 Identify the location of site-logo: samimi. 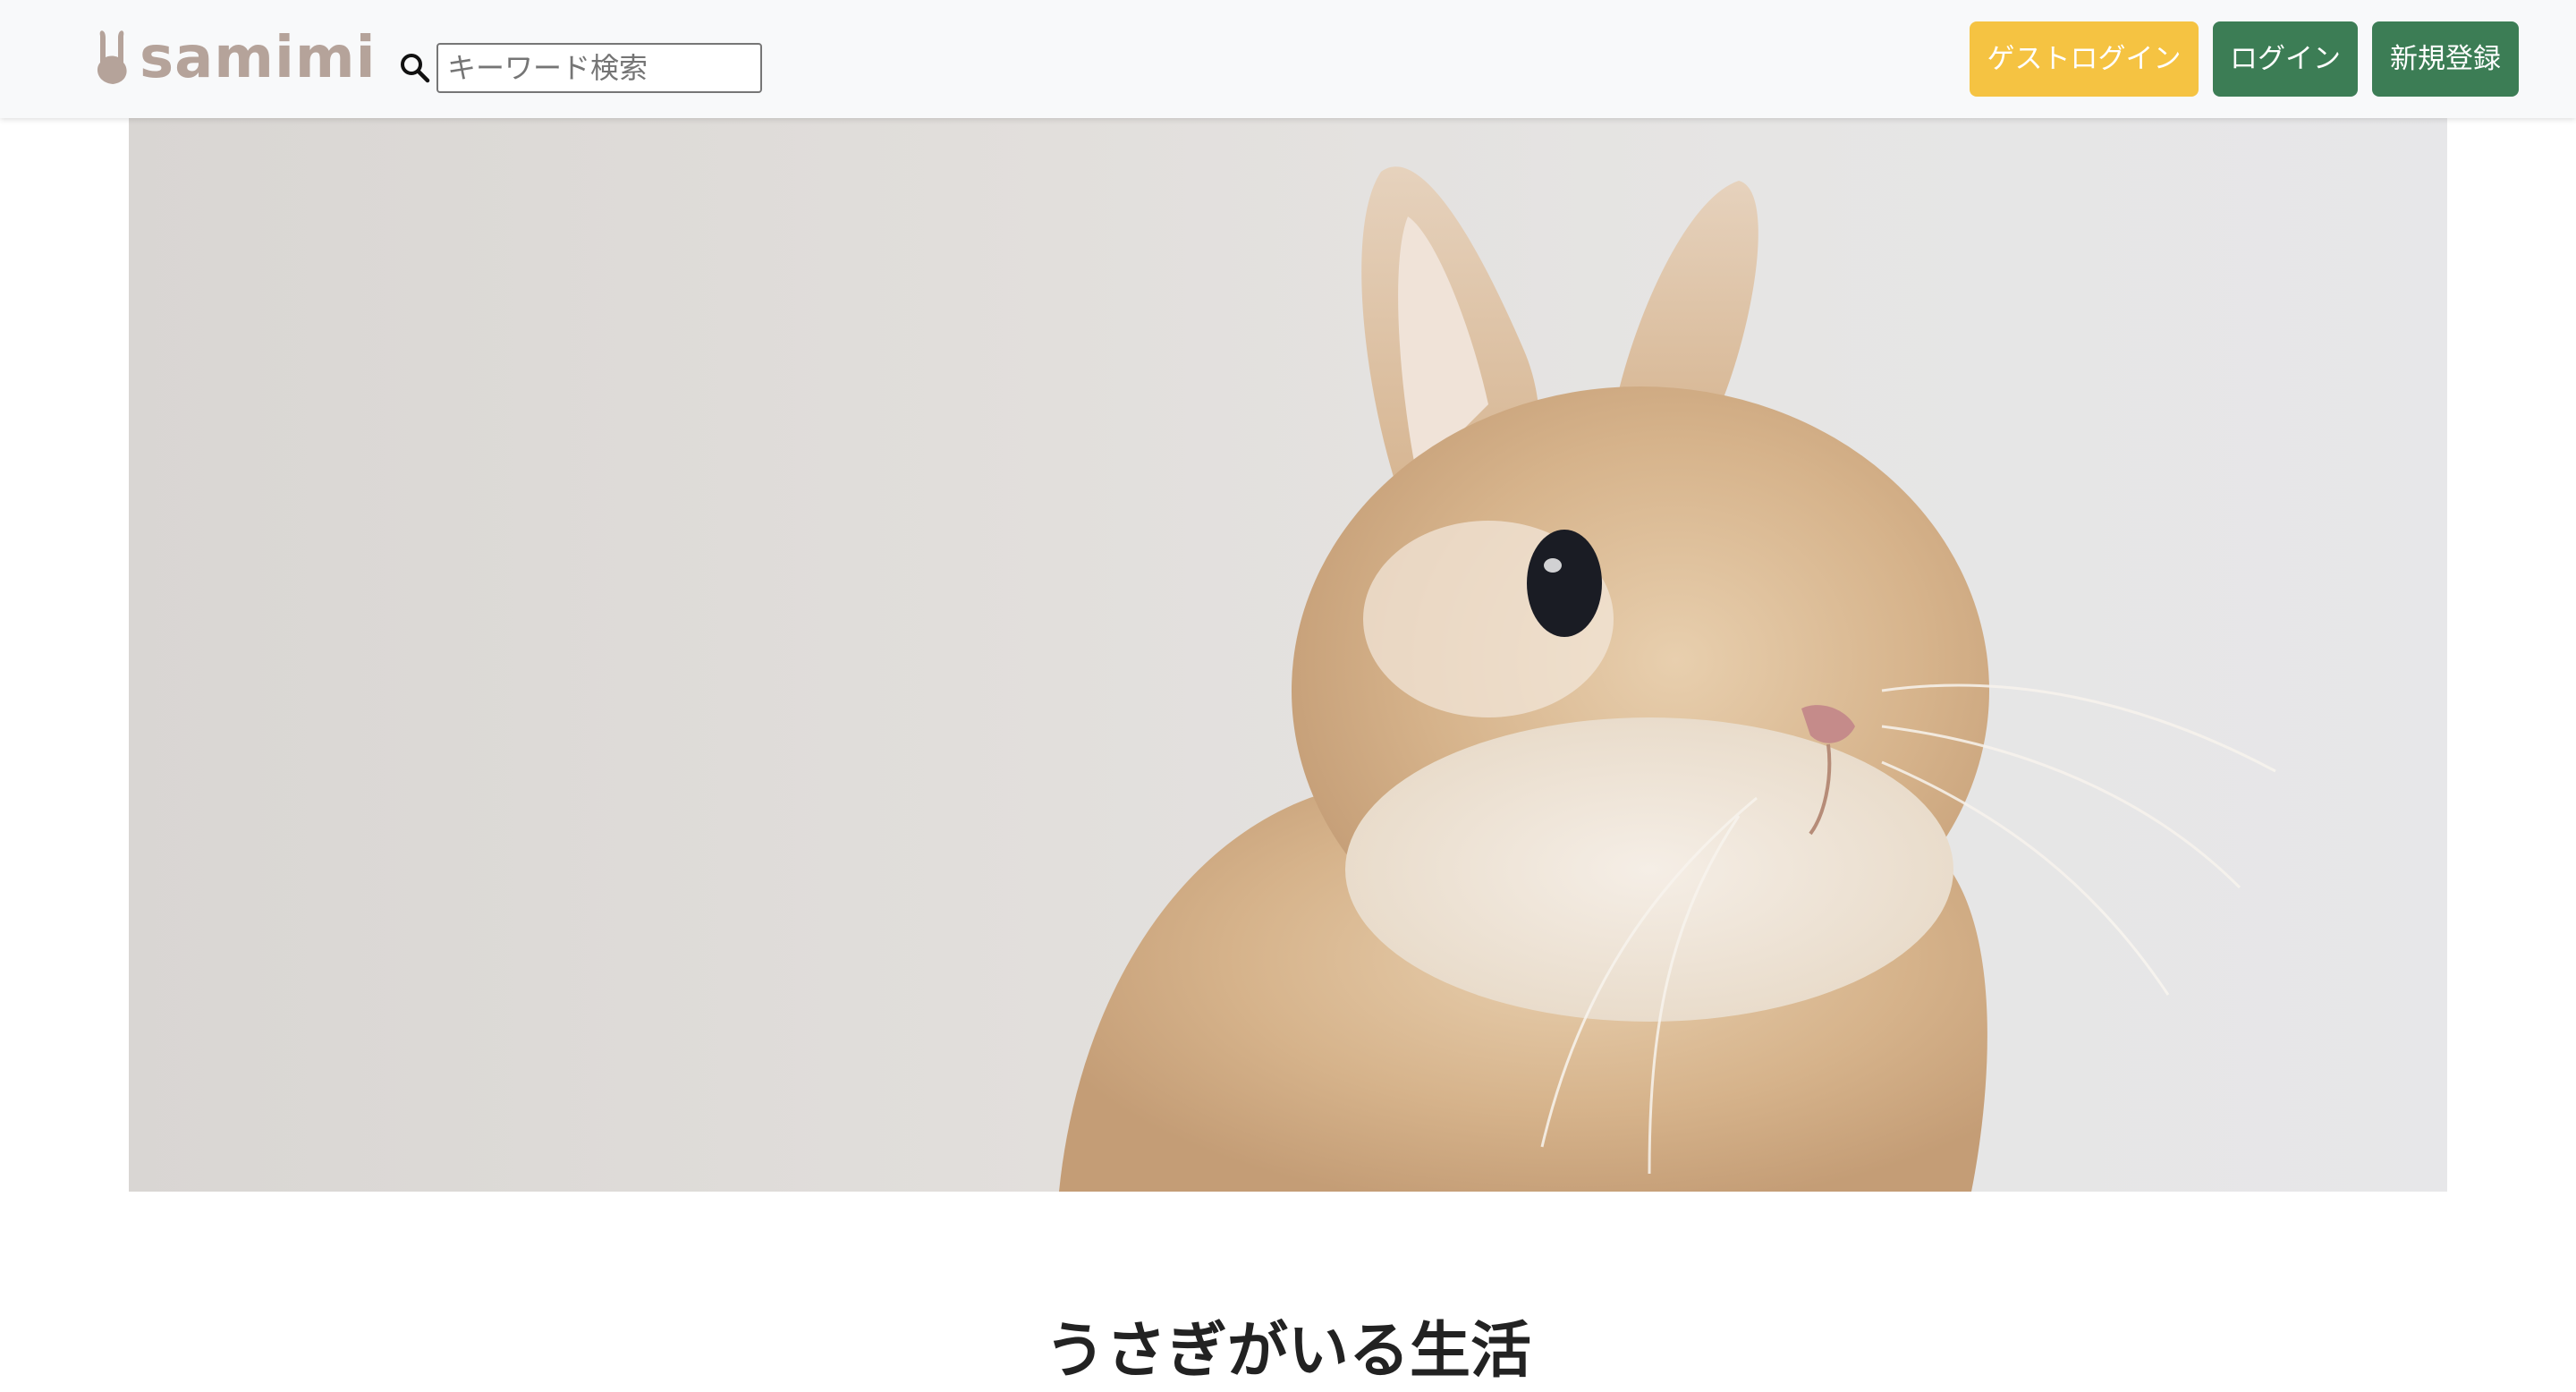
(234, 58).